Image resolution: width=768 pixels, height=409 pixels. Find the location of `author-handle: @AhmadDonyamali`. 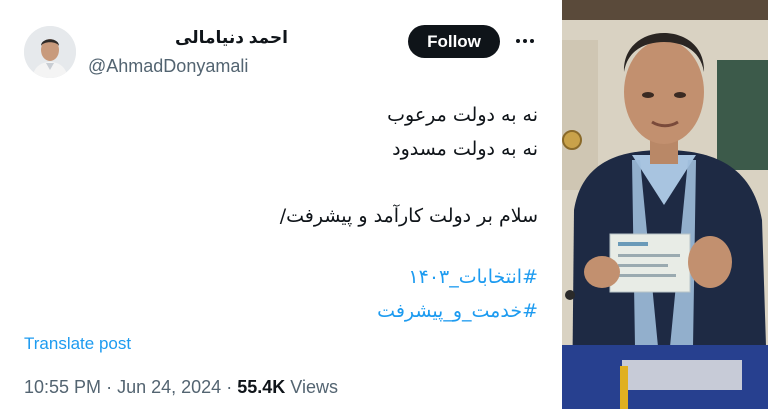

author-handle: @AhmadDonyamali is located at coordinates (168, 66).